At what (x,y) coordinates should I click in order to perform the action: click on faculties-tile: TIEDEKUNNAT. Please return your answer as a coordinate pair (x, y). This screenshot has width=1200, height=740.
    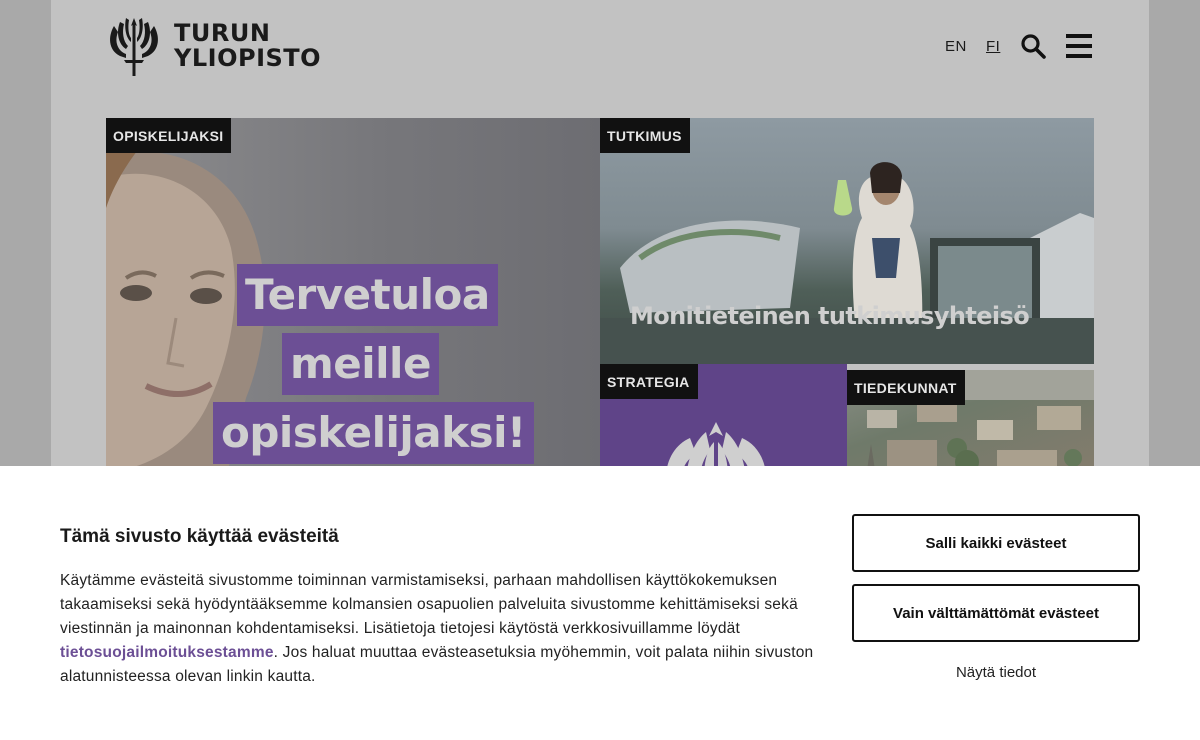
    Looking at the image, I should click on (970, 424).